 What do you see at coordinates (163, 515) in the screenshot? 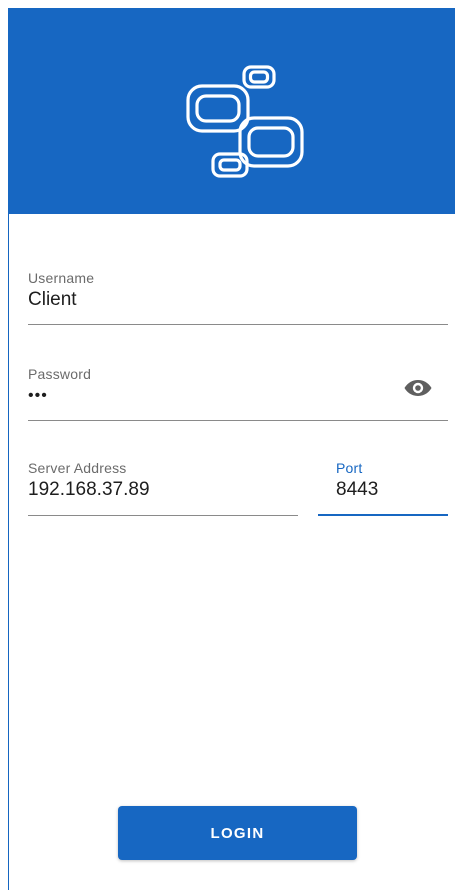
I see `server-address-underline` at bounding box center [163, 515].